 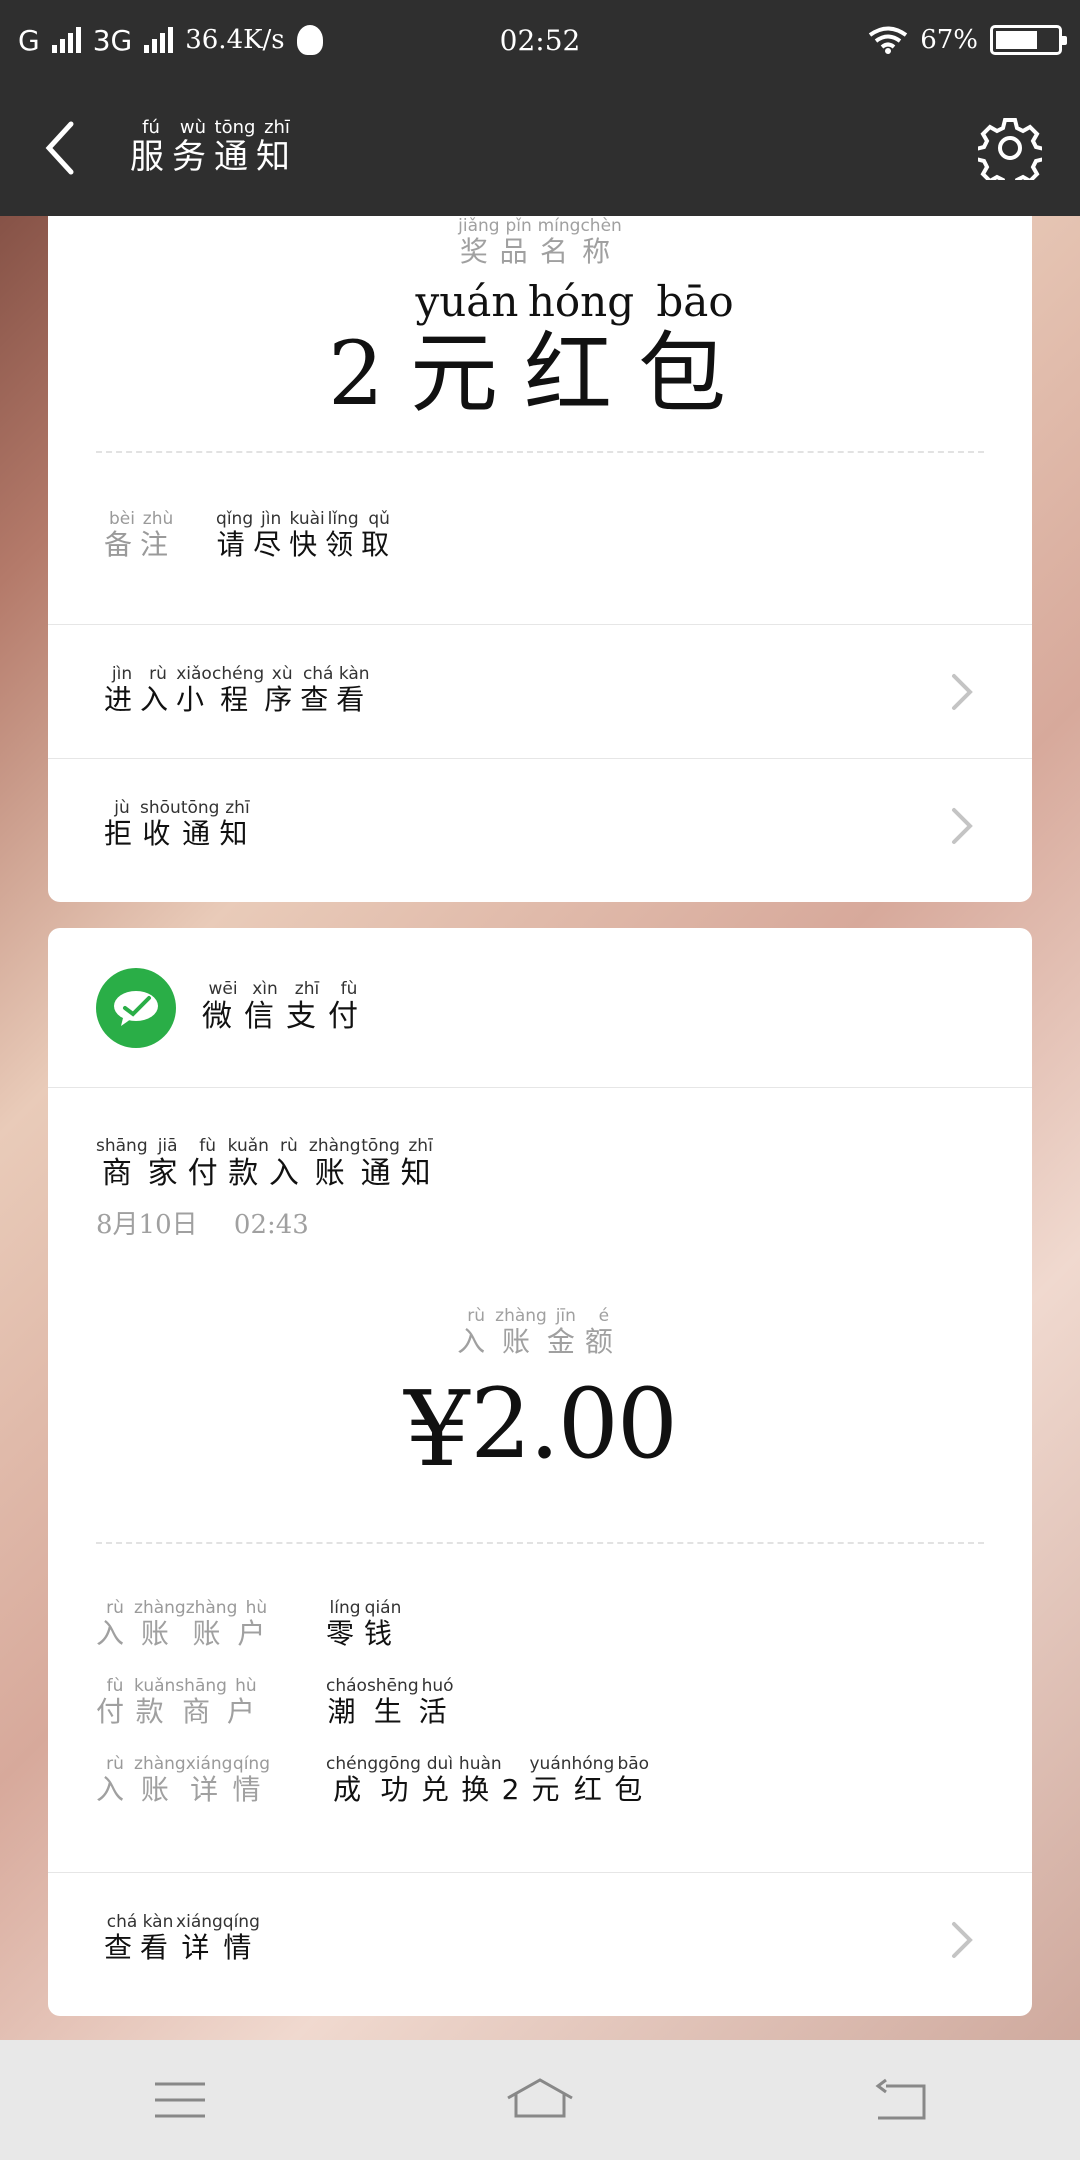 I want to click on ruby-char: 额é, so click(x=603, y=1332).